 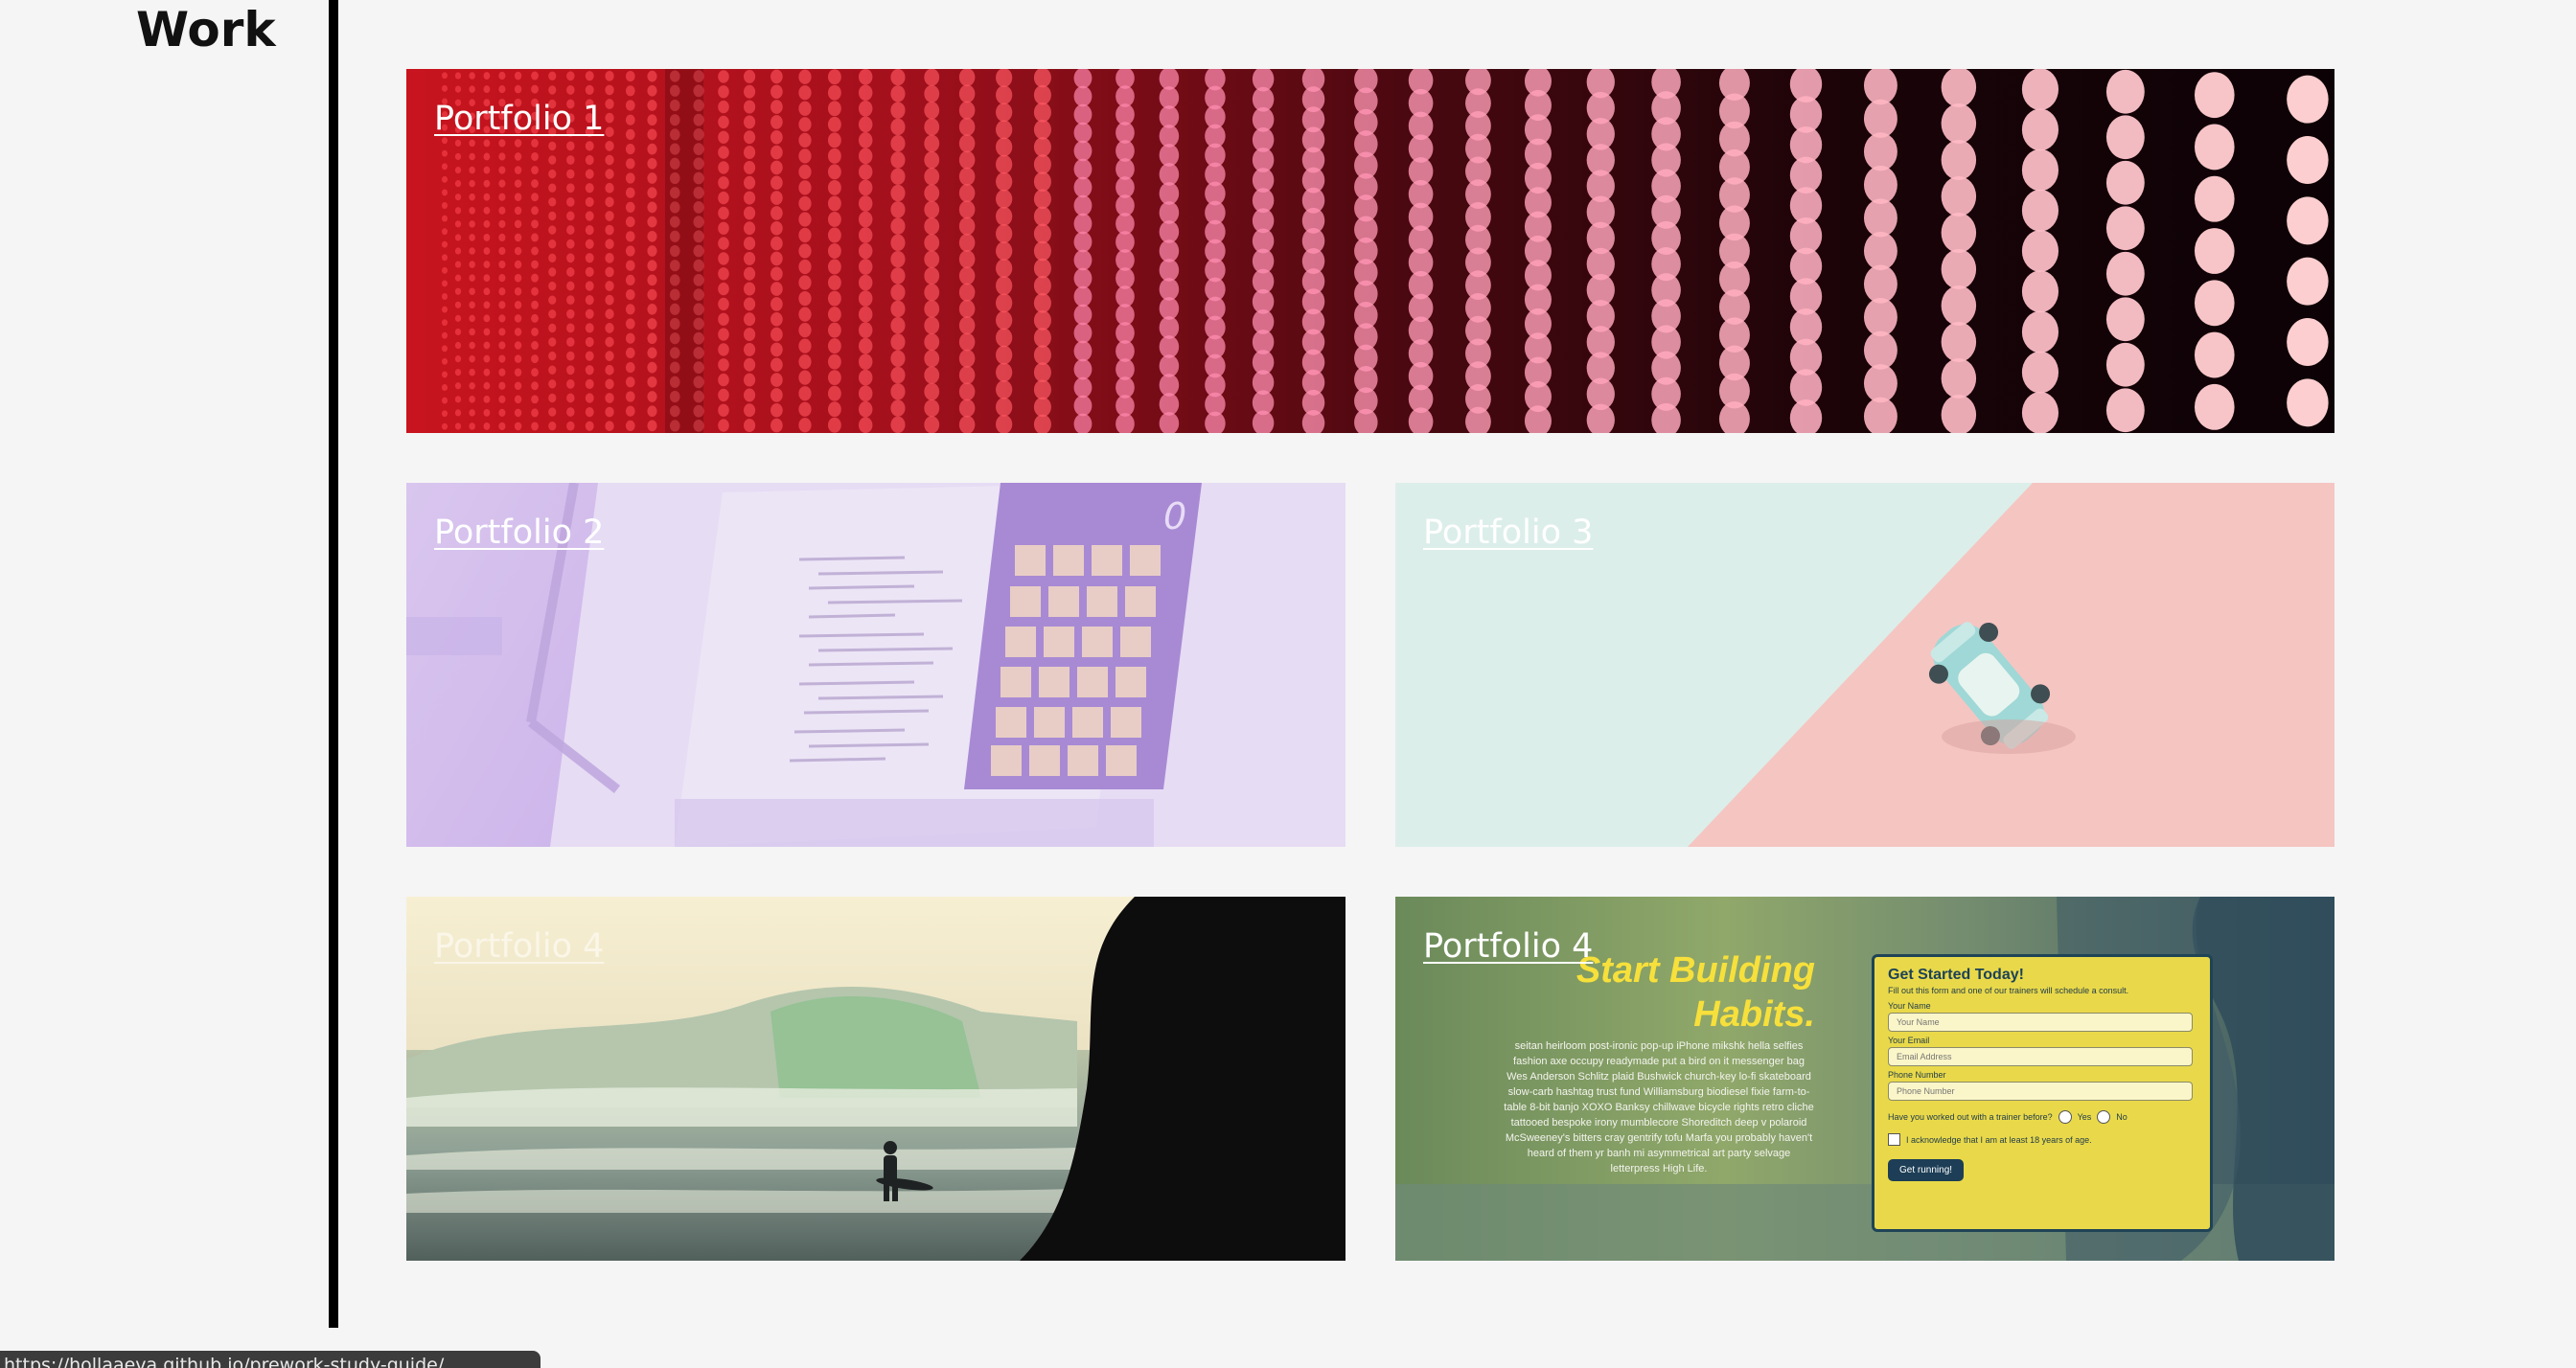 What do you see at coordinates (333, 664) in the screenshot?
I see `vertical-divider` at bounding box center [333, 664].